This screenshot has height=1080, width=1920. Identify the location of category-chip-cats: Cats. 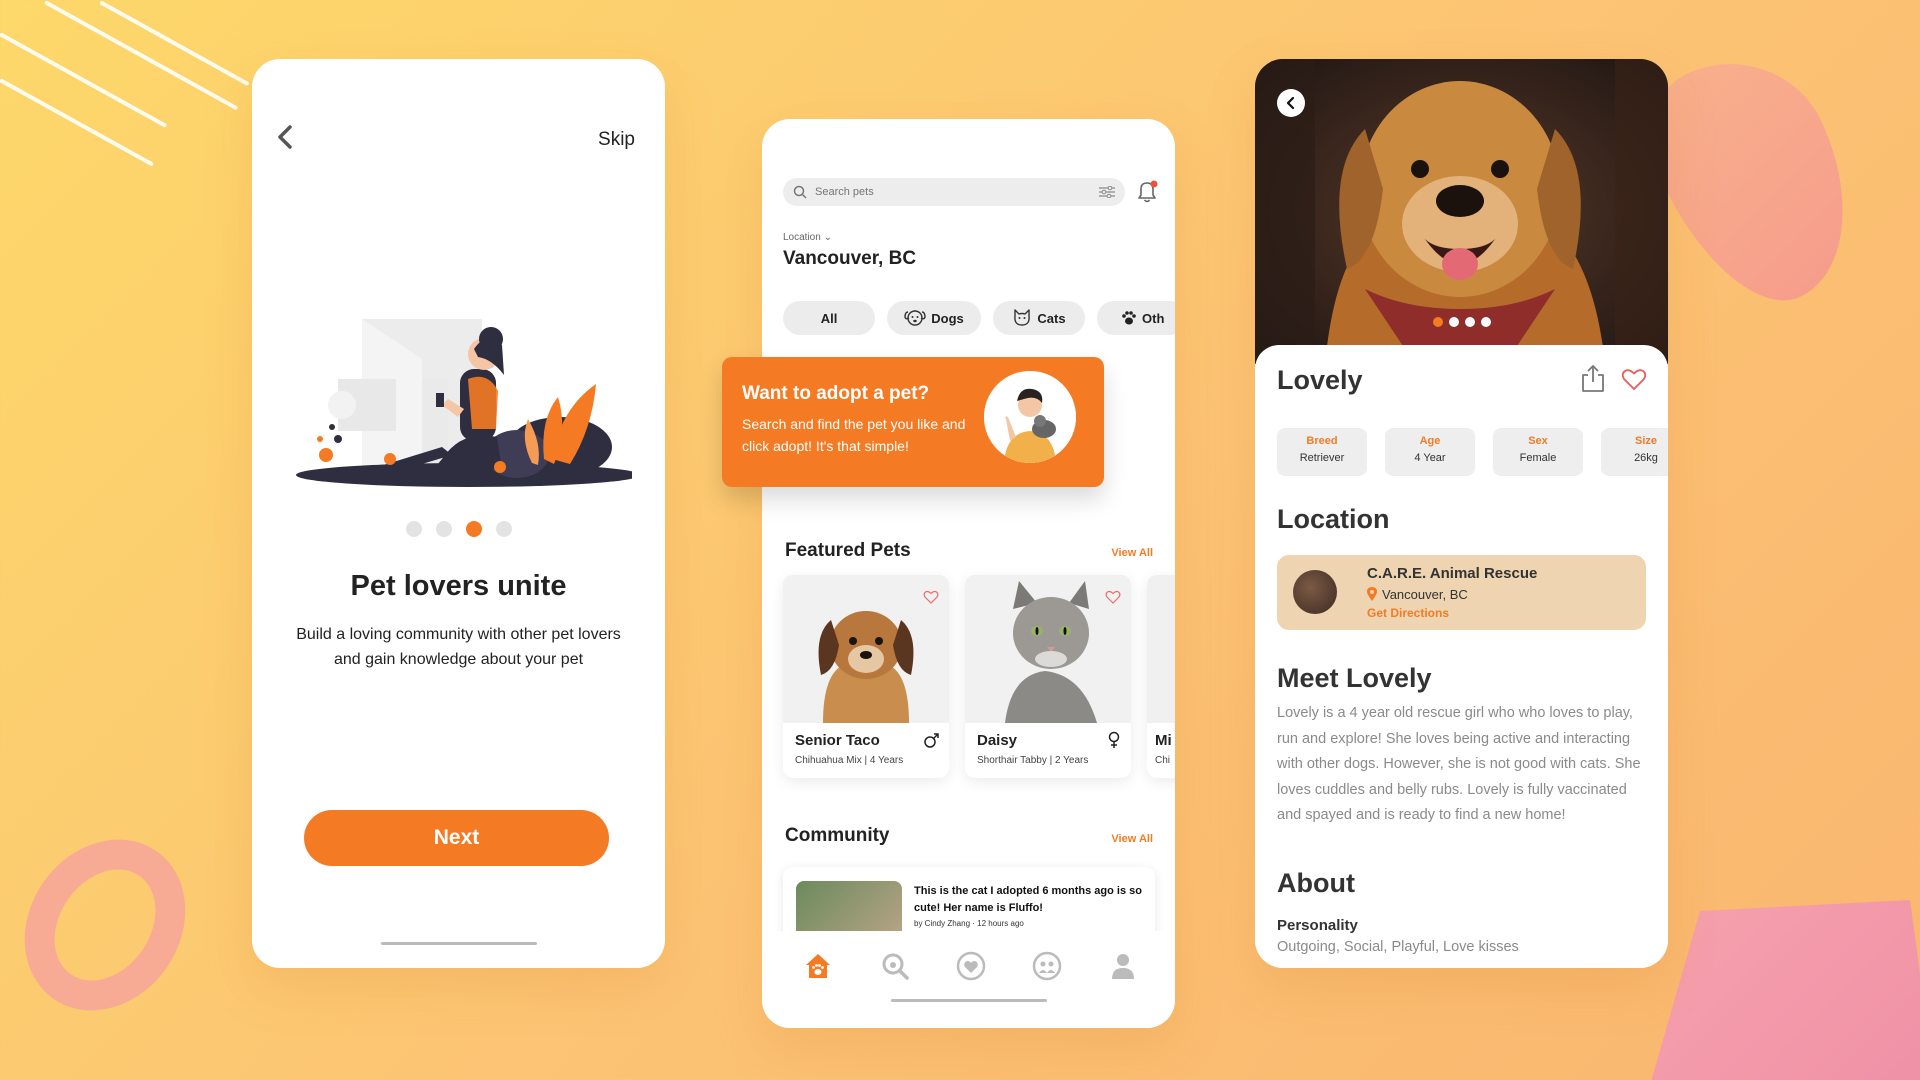
(1039, 318).